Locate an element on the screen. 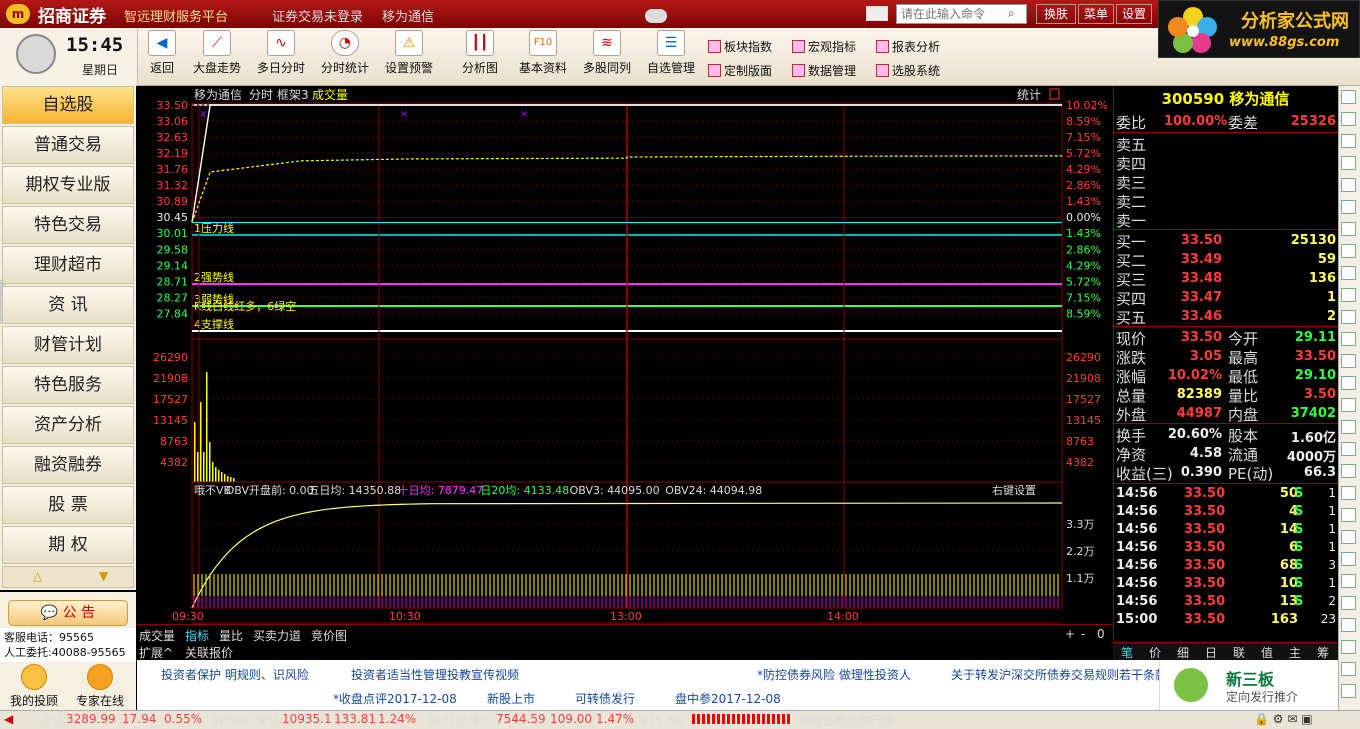 This screenshot has width=1360, height=729. nav-item: 融资融券 is located at coordinates (68, 465).